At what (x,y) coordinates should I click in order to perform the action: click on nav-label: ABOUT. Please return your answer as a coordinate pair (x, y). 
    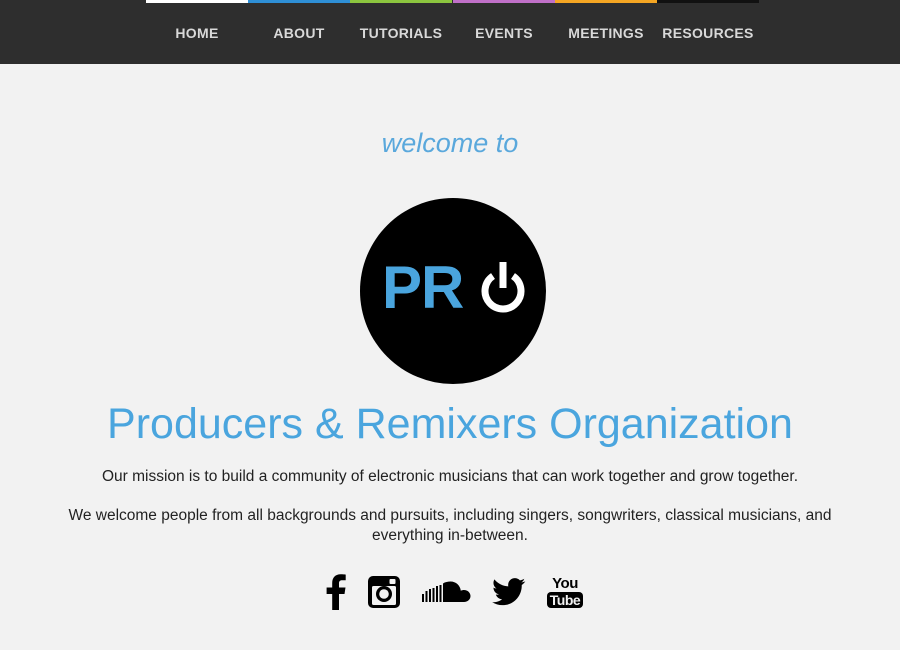
    Looking at the image, I should click on (299, 33).